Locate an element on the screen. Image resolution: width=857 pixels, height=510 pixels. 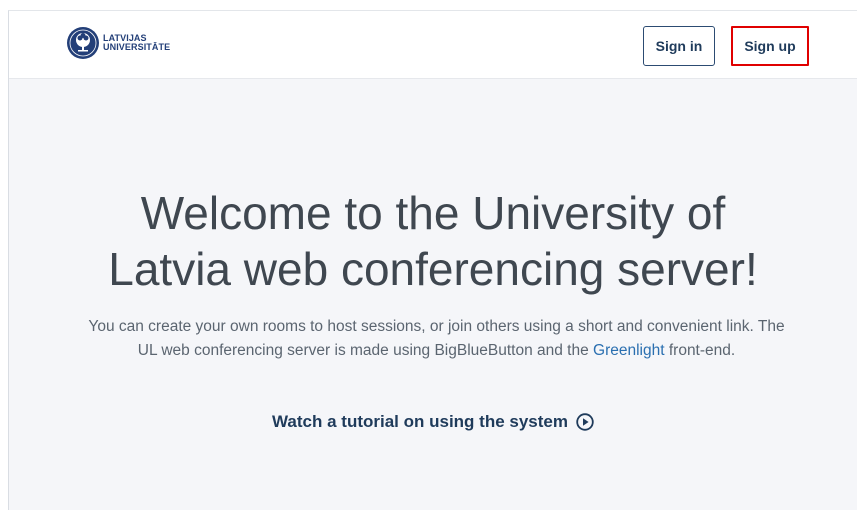
header: LATVIJAS UNIVERSITĀTE Sign in Sign up is located at coordinates (433, 45).